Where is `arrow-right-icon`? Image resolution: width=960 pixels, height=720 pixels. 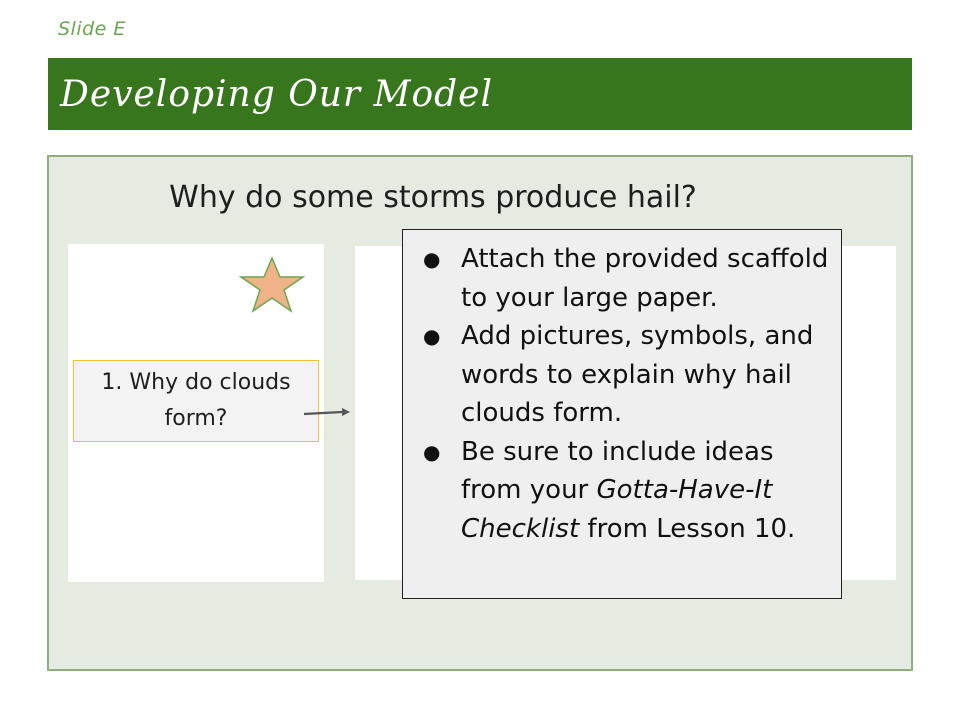
arrow-right-icon is located at coordinates (326, 412).